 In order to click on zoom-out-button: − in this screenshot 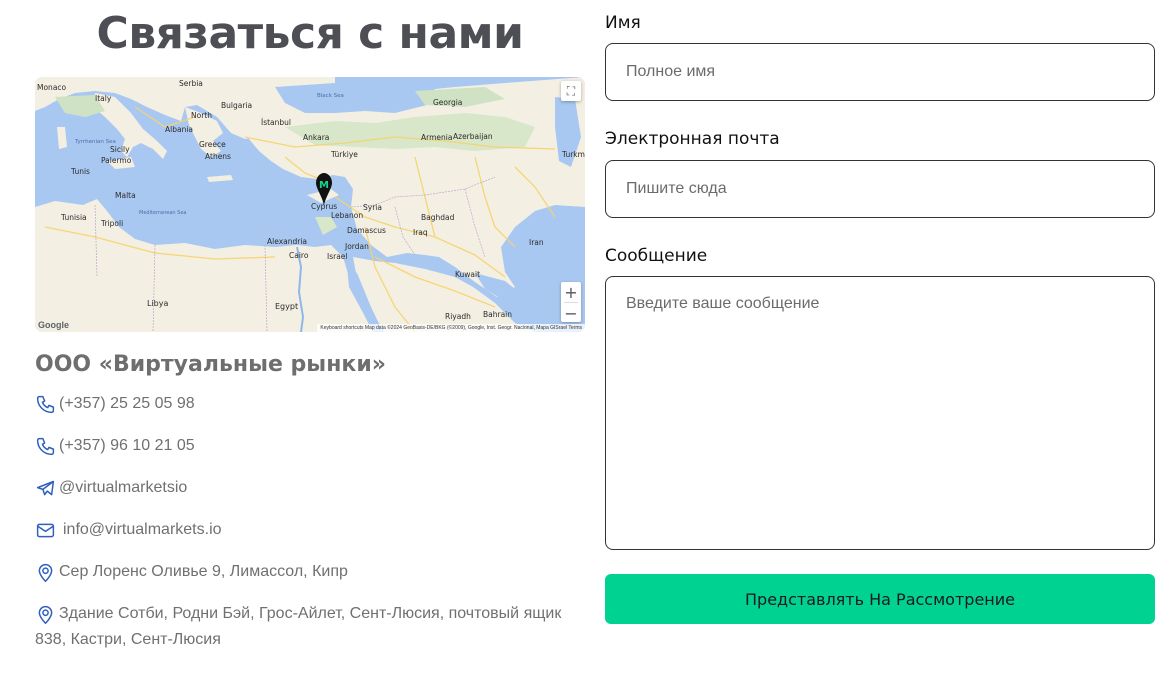, I will do `click(571, 313)`.